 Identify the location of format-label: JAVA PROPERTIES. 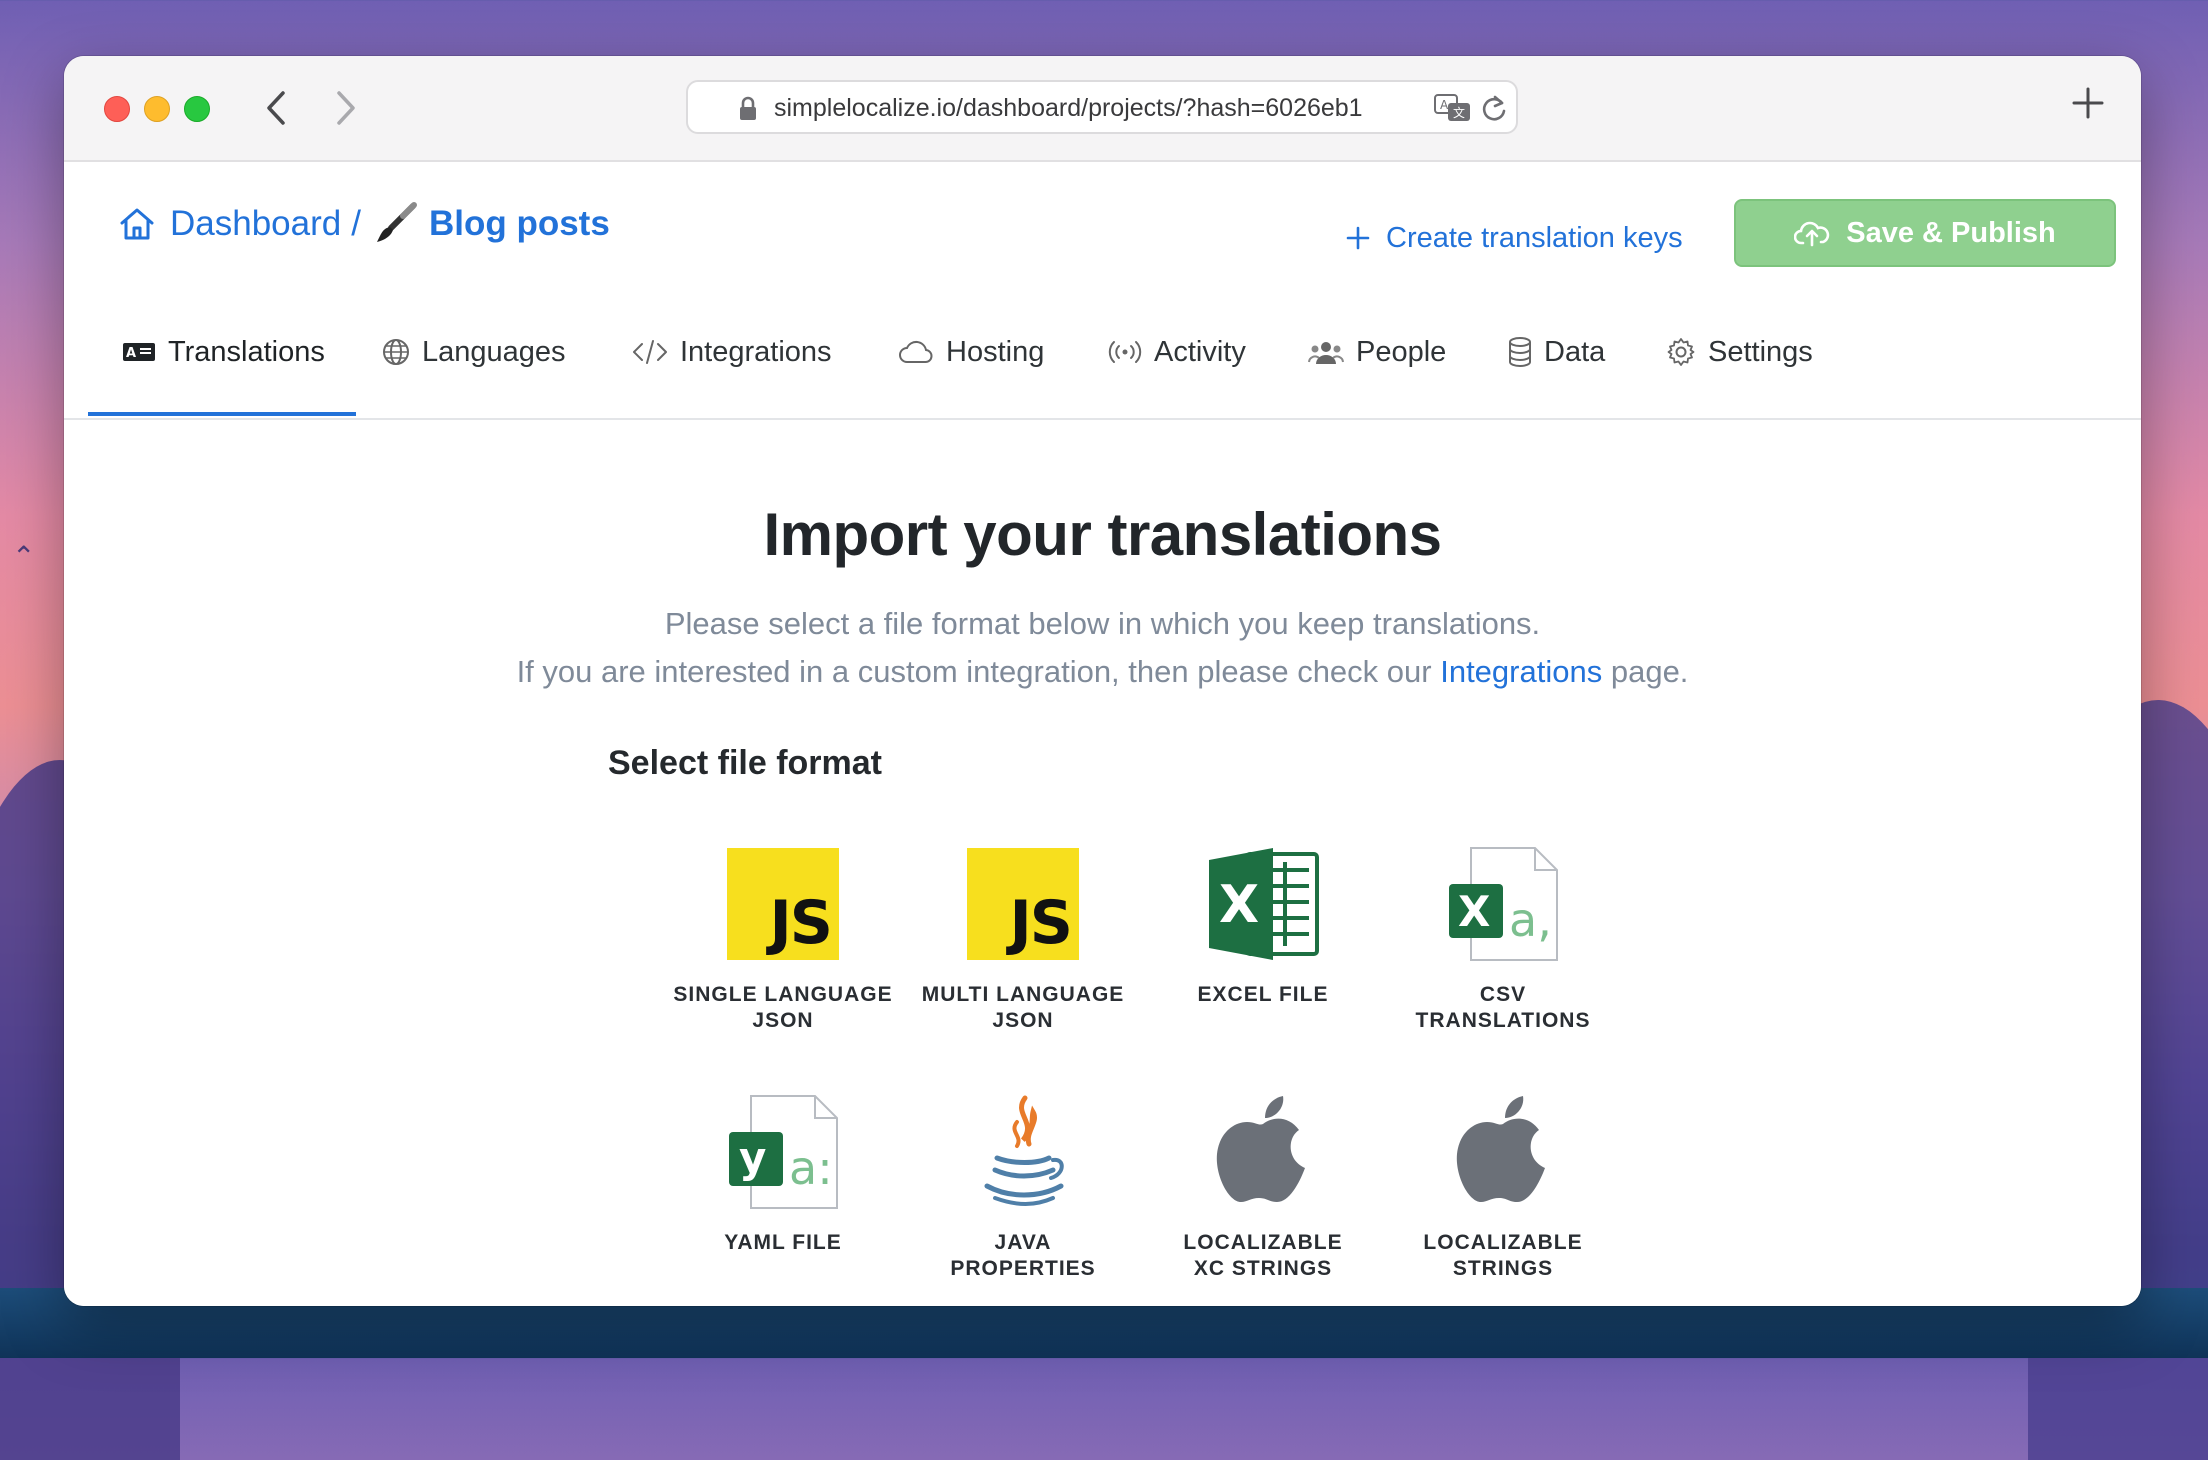
(1023, 1255).